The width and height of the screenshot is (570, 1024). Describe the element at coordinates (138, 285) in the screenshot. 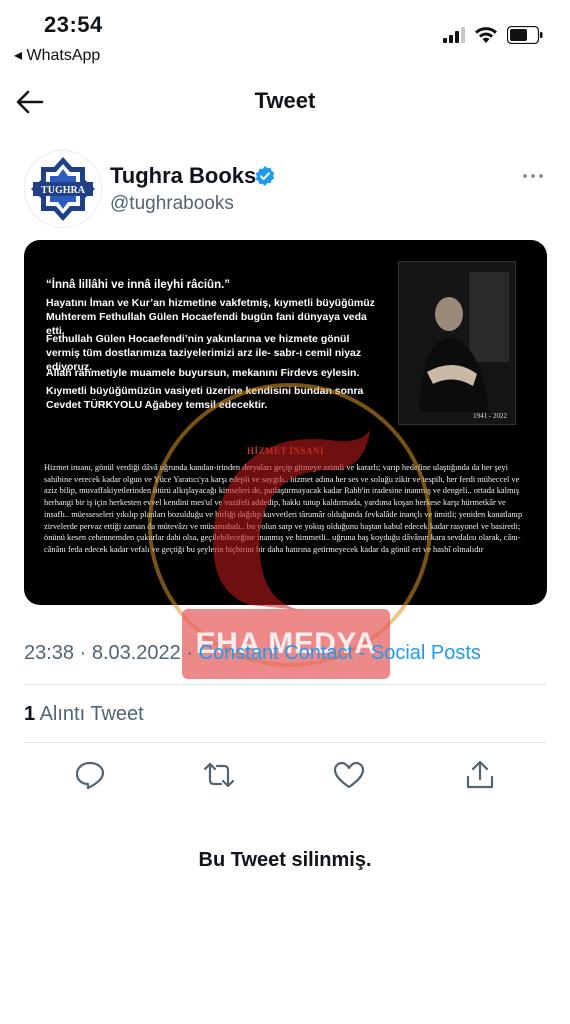

I see `media-quote: “İnnâ lillâhi ve innâ ileyhi râciûn.”` at that location.